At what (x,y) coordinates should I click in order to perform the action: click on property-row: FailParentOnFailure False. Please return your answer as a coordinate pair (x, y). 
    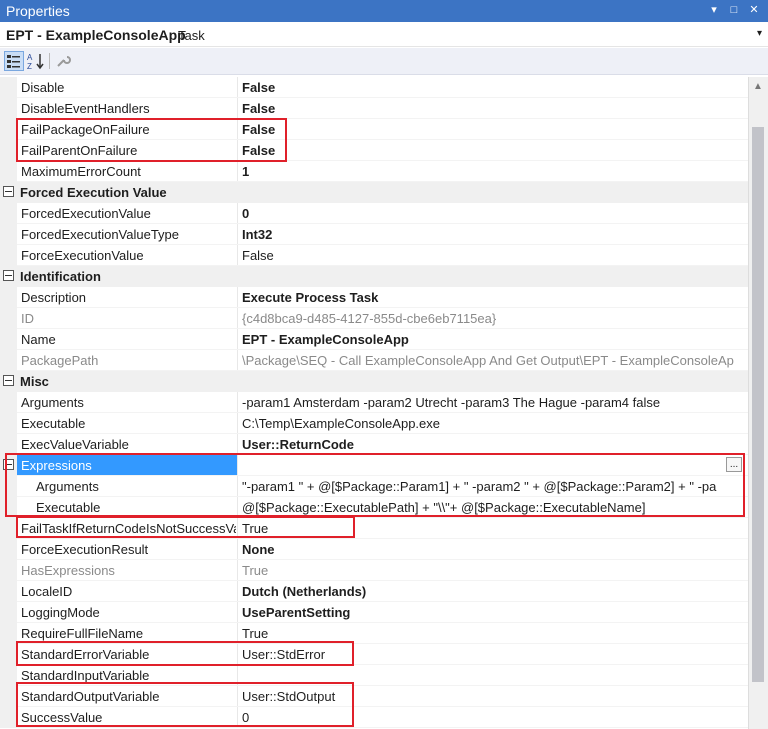
    Looking at the image, I should click on (374, 150).